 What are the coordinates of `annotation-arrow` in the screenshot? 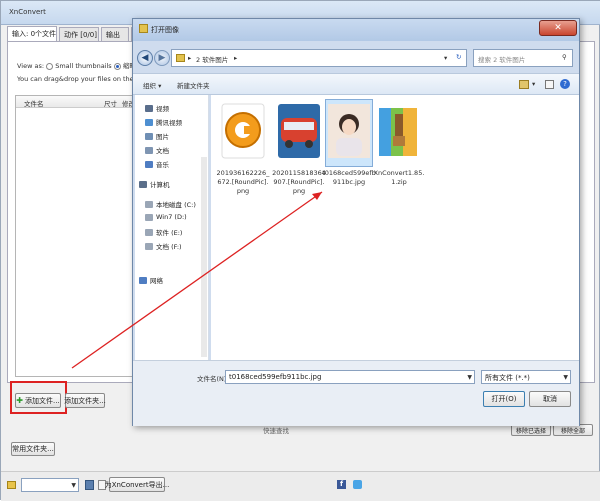 It's located at (197, 280).